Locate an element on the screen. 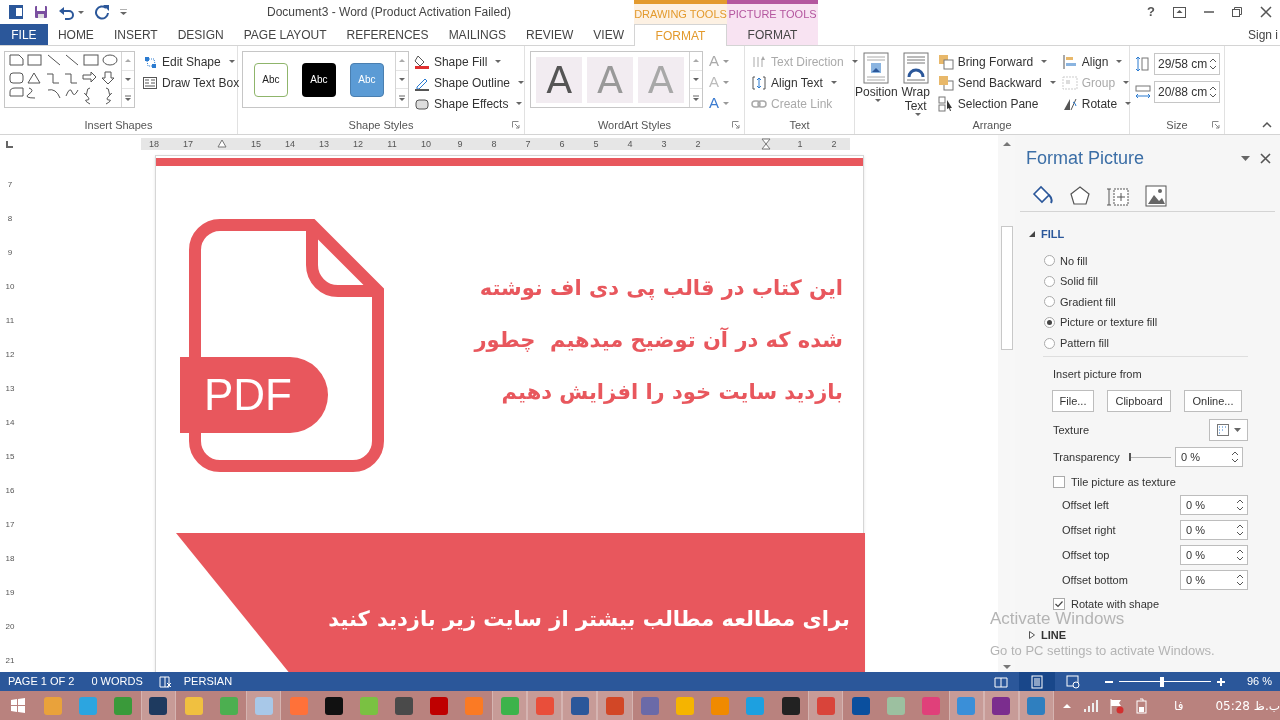  section-header: FILL is located at coordinates (1053, 234).